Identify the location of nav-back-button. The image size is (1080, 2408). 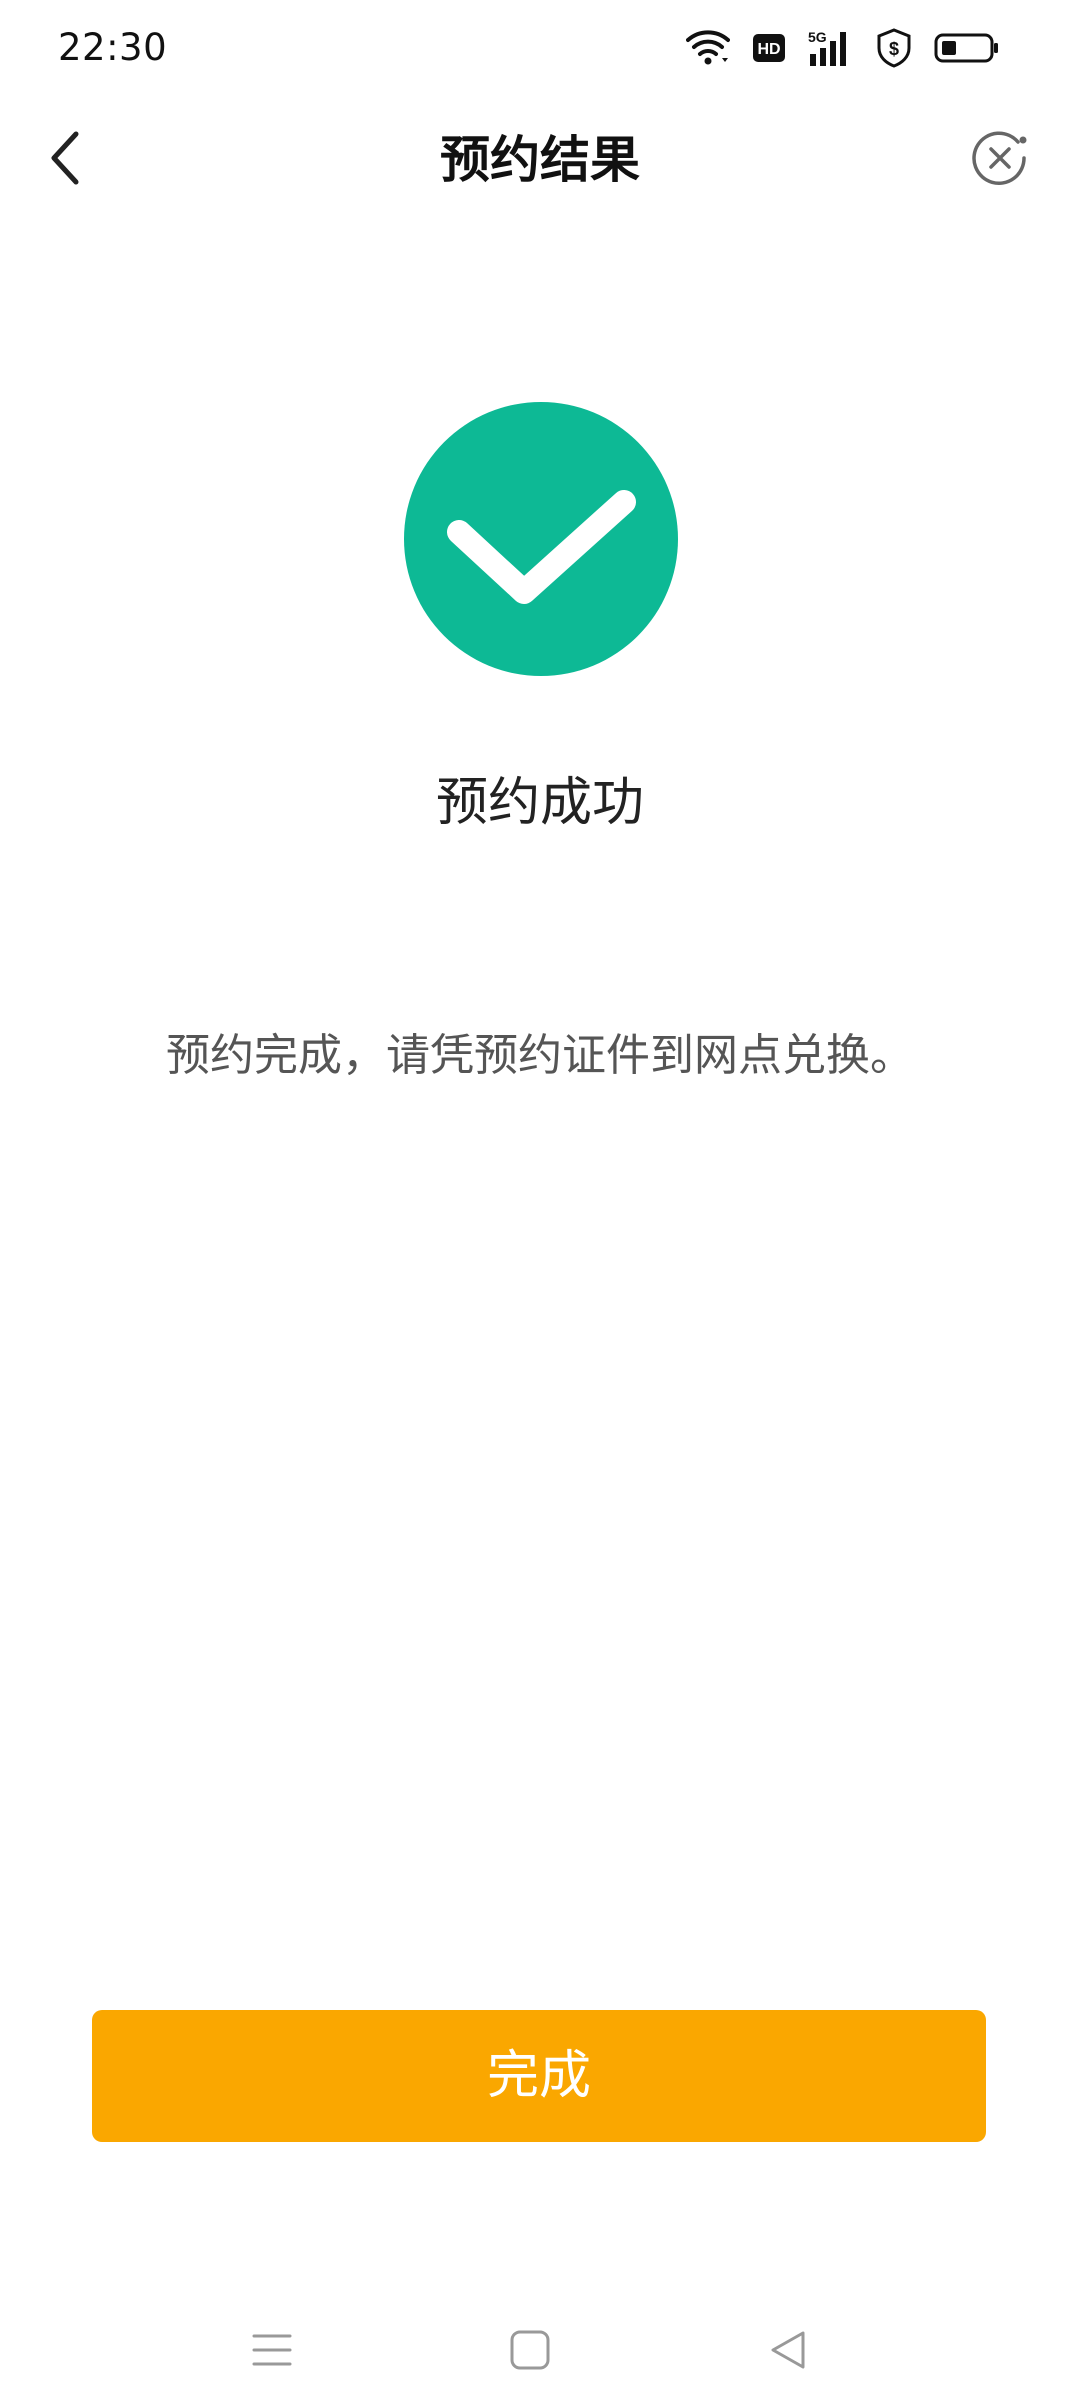
(788, 2352).